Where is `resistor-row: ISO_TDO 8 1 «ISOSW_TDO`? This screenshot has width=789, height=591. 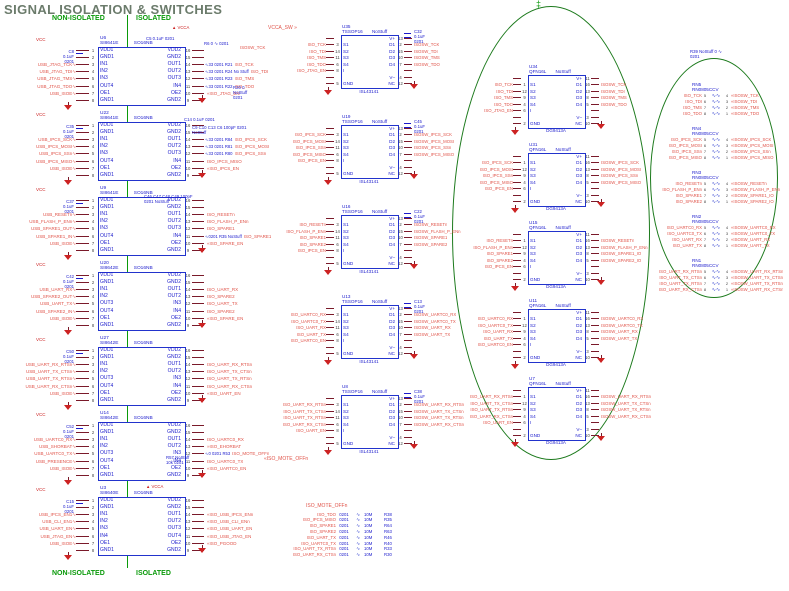
resistor-row: ISO_TDO 8 1 «ISOSW_TDO is located at coordinates (717, 114).